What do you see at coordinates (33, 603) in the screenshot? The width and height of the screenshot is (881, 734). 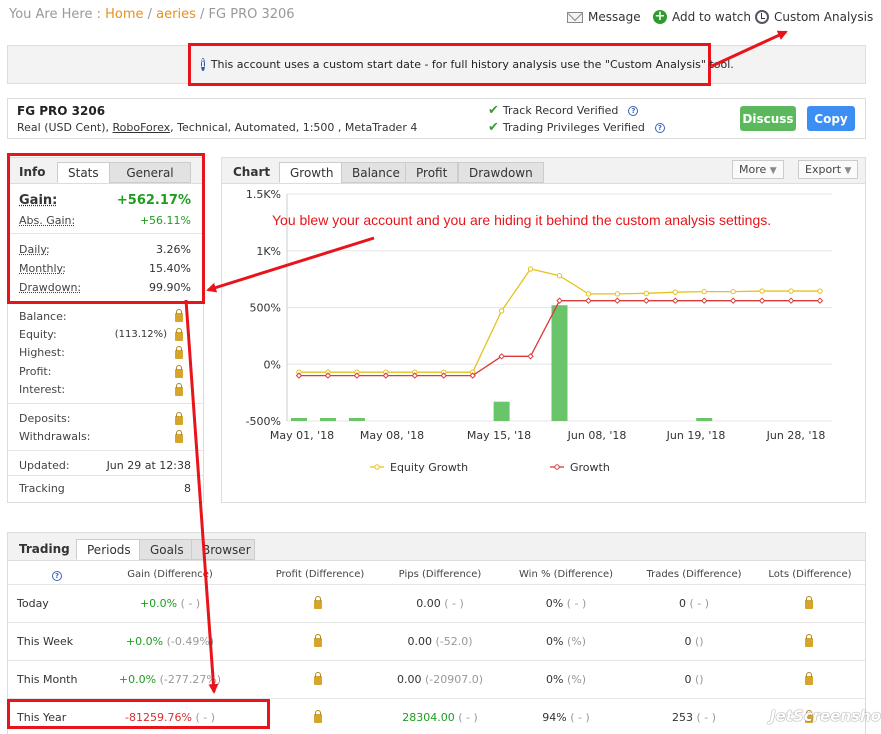 I see `period-today: Today` at bounding box center [33, 603].